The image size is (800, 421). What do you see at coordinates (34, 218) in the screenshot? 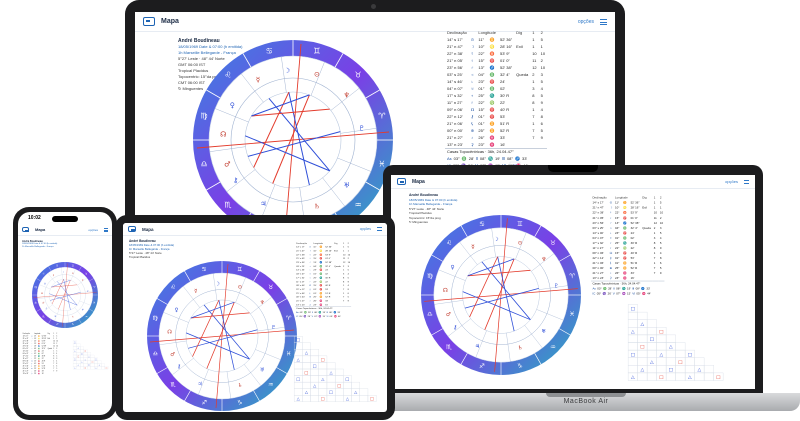
I see `status-bar-time: 10:02` at bounding box center [34, 218].